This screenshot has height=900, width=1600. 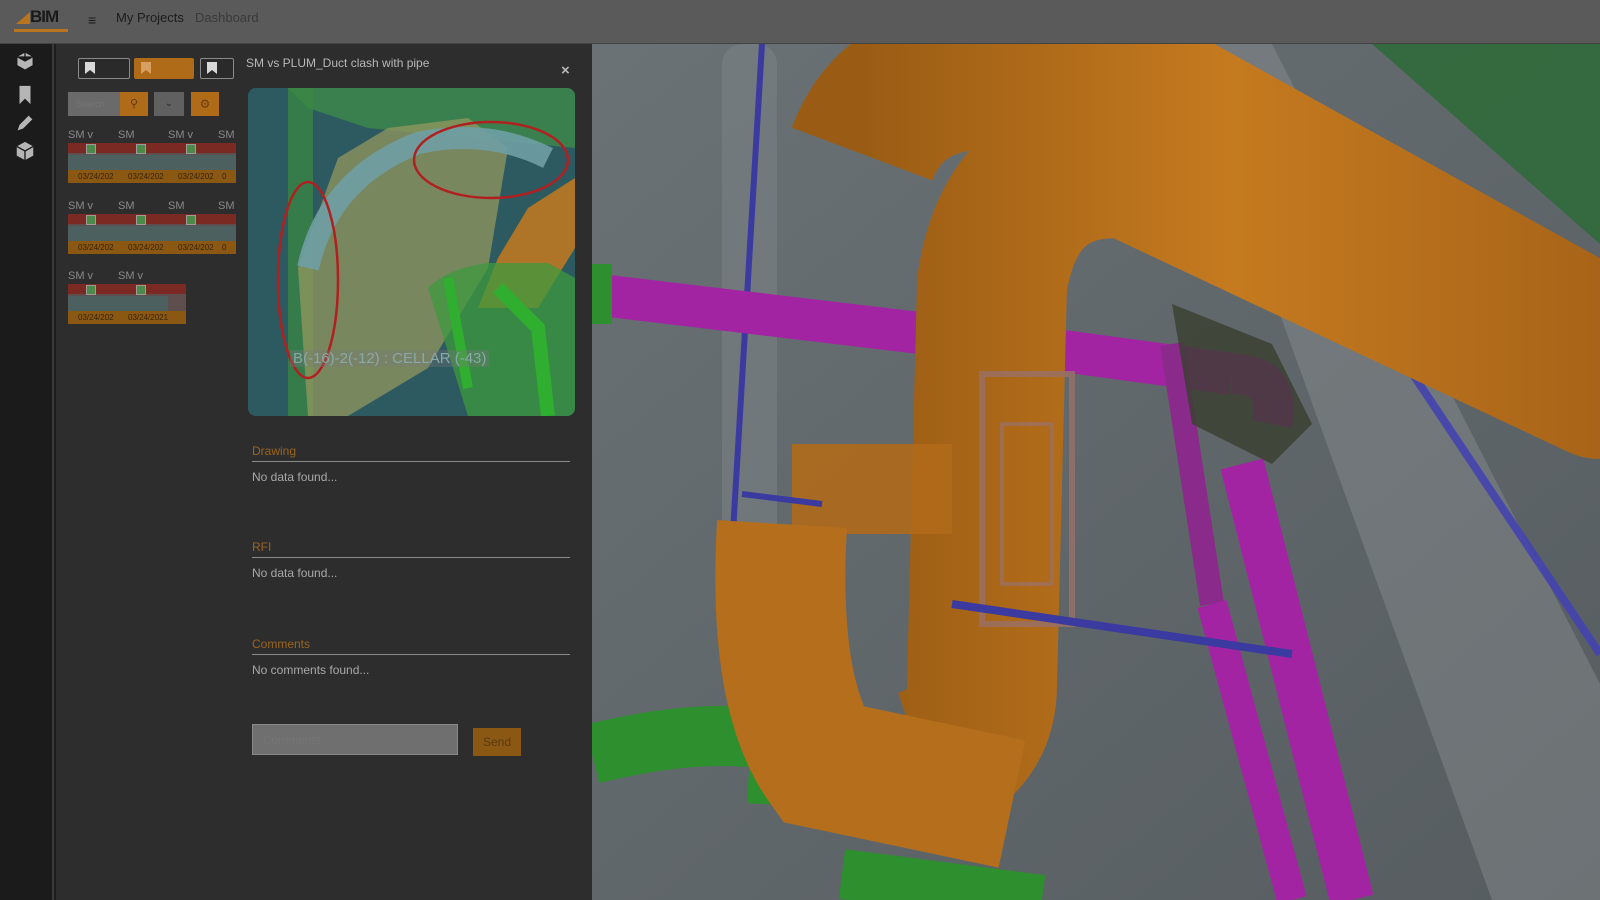 I want to click on logo-mark-icon, so click(x=23, y=18).